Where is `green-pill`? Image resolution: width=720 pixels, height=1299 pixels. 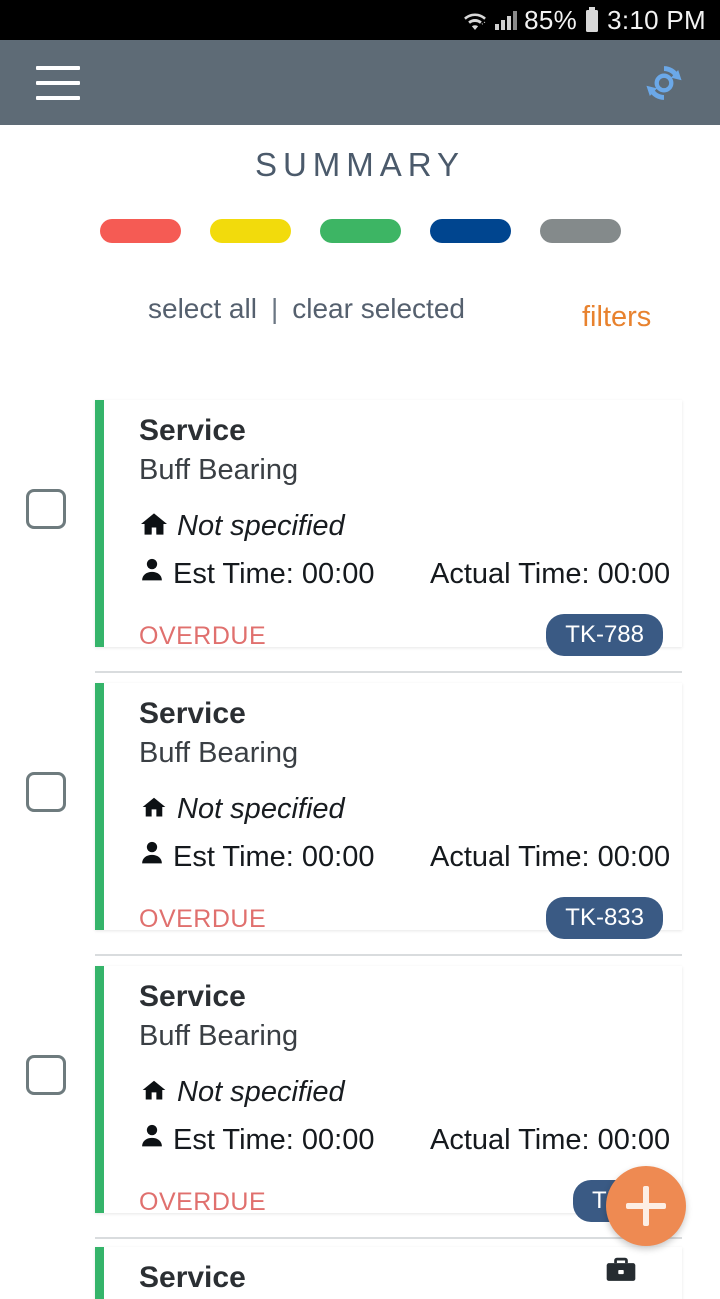
green-pill is located at coordinates (360, 231).